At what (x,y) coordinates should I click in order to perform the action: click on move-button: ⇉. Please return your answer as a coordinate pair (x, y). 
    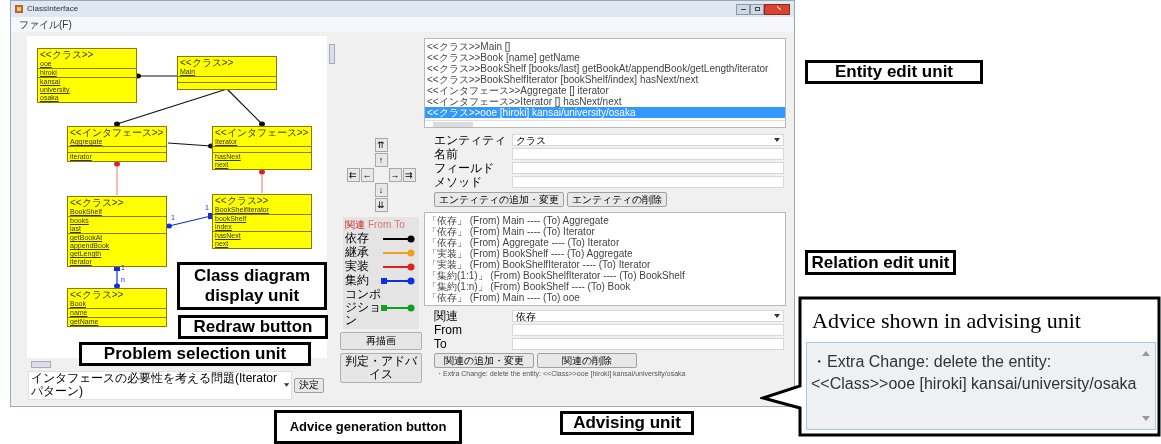
    Looking at the image, I should click on (409, 175).